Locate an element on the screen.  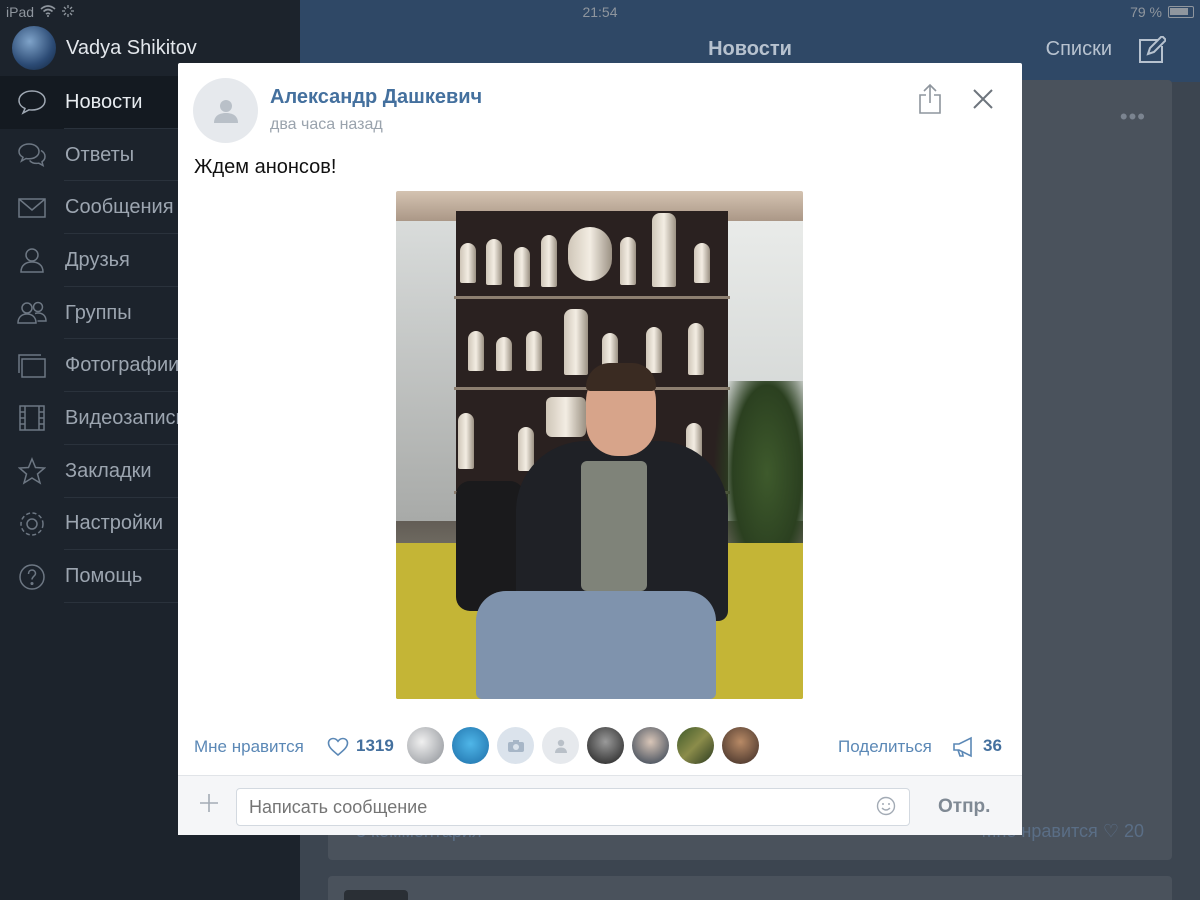
sidebar-item-label: Видеозаписи is located at coordinates (126, 417).